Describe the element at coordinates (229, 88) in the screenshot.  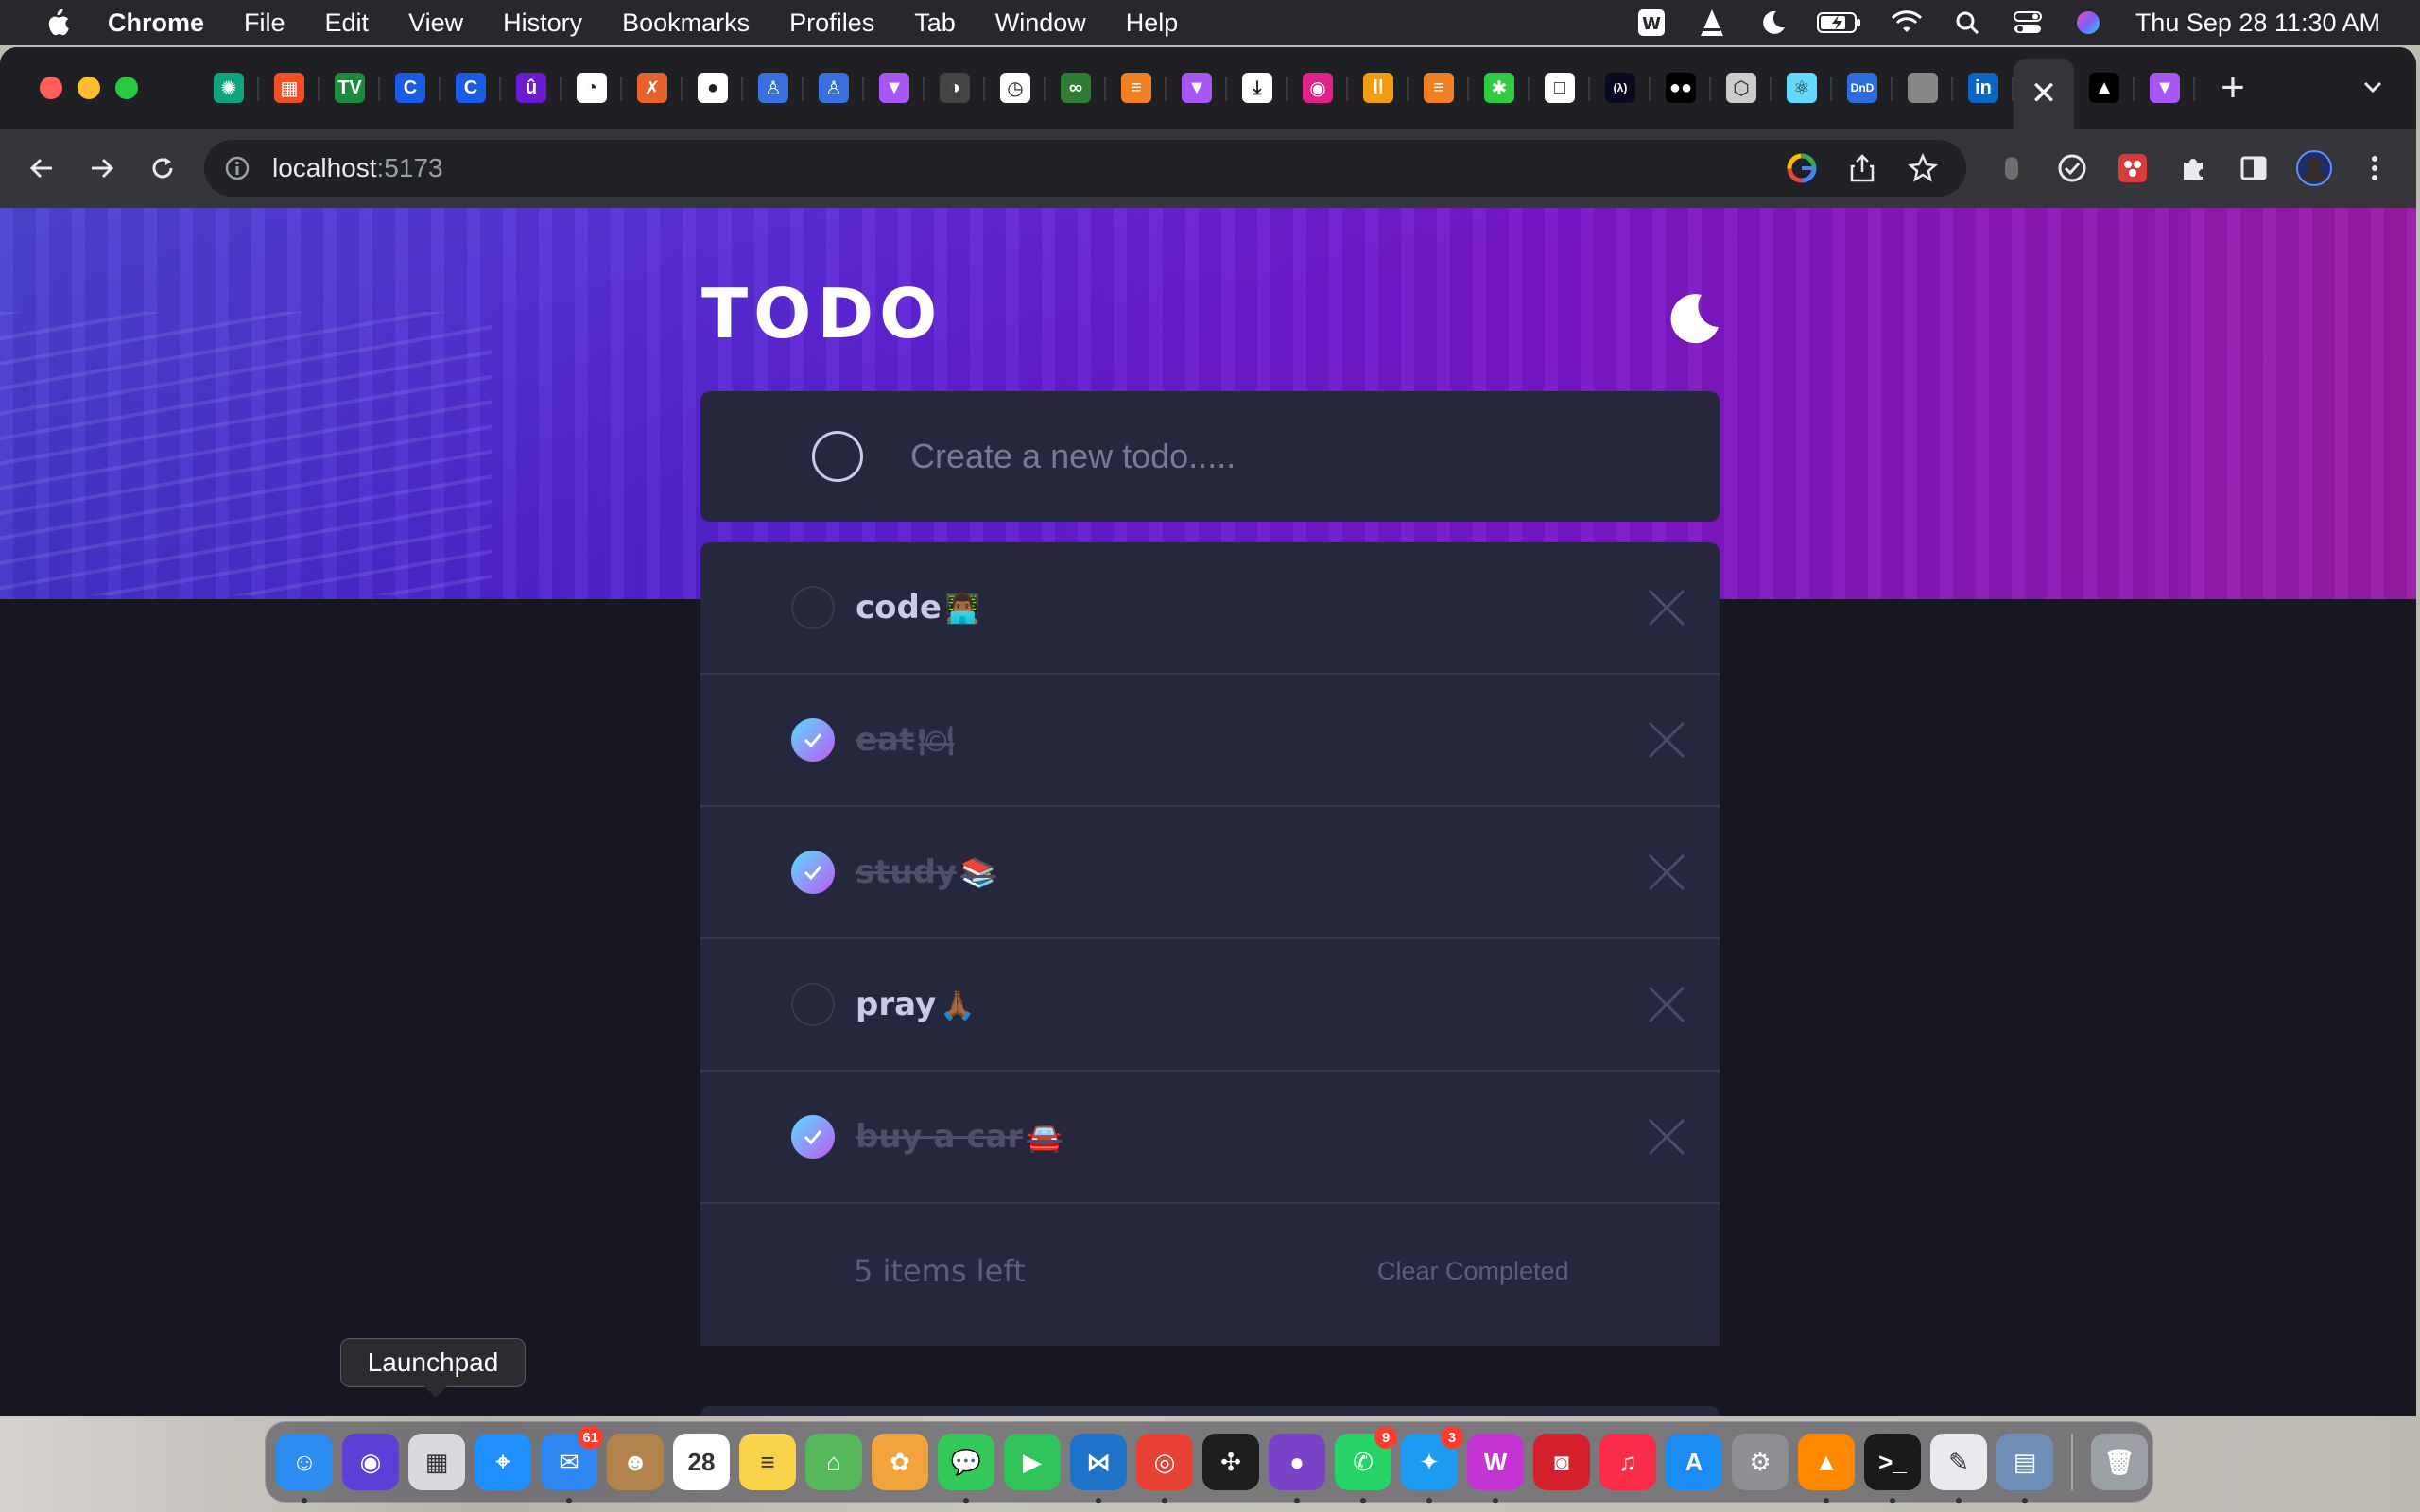
I see `tab: ✺` at that location.